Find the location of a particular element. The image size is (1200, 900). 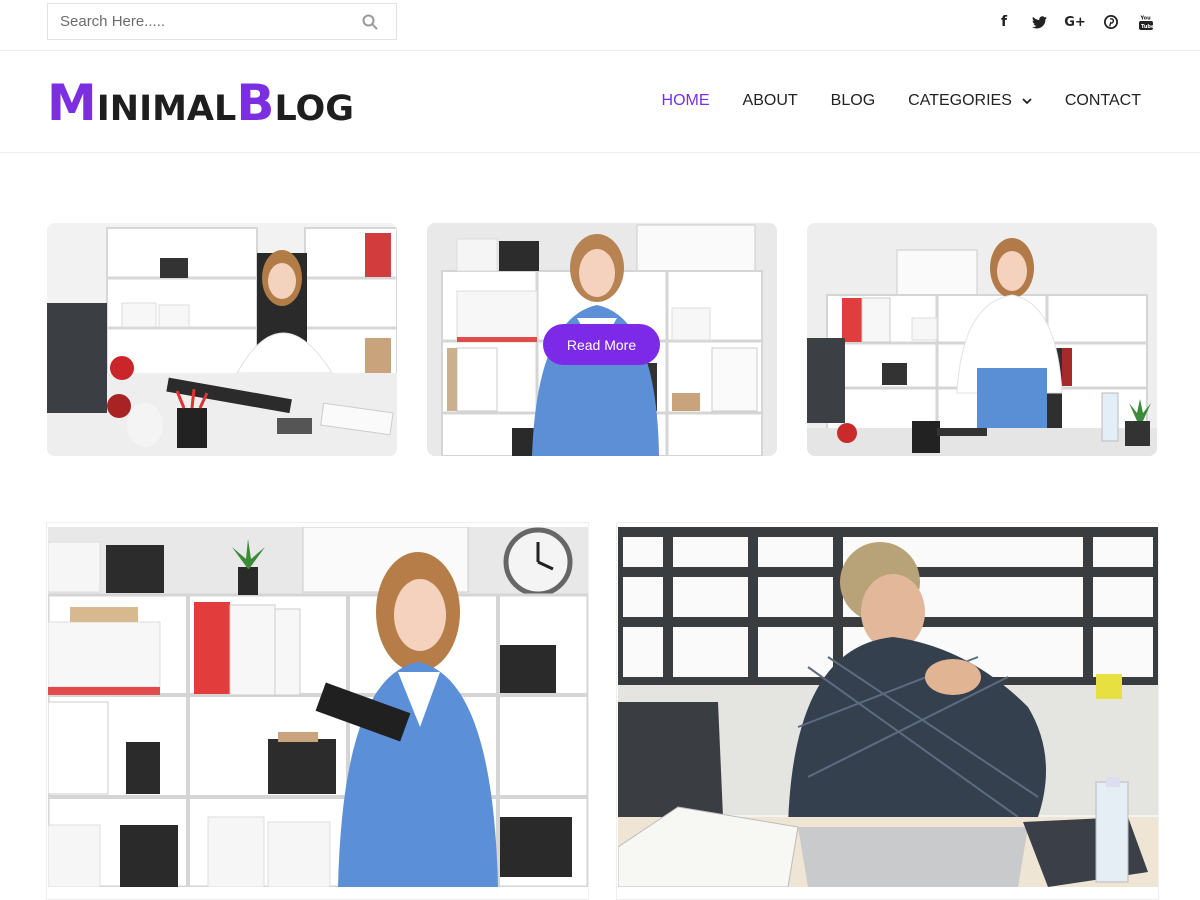

read-more-button: Read More is located at coordinates (601, 344).